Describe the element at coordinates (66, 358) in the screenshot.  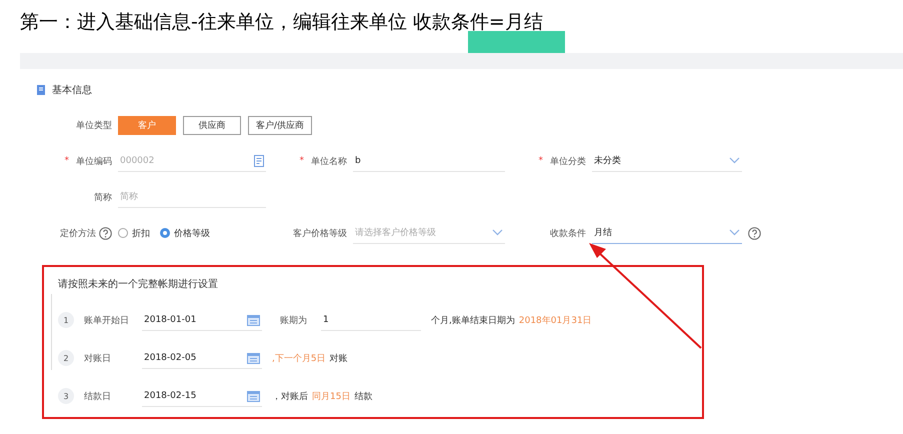
I see `step-number: 2` at that location.